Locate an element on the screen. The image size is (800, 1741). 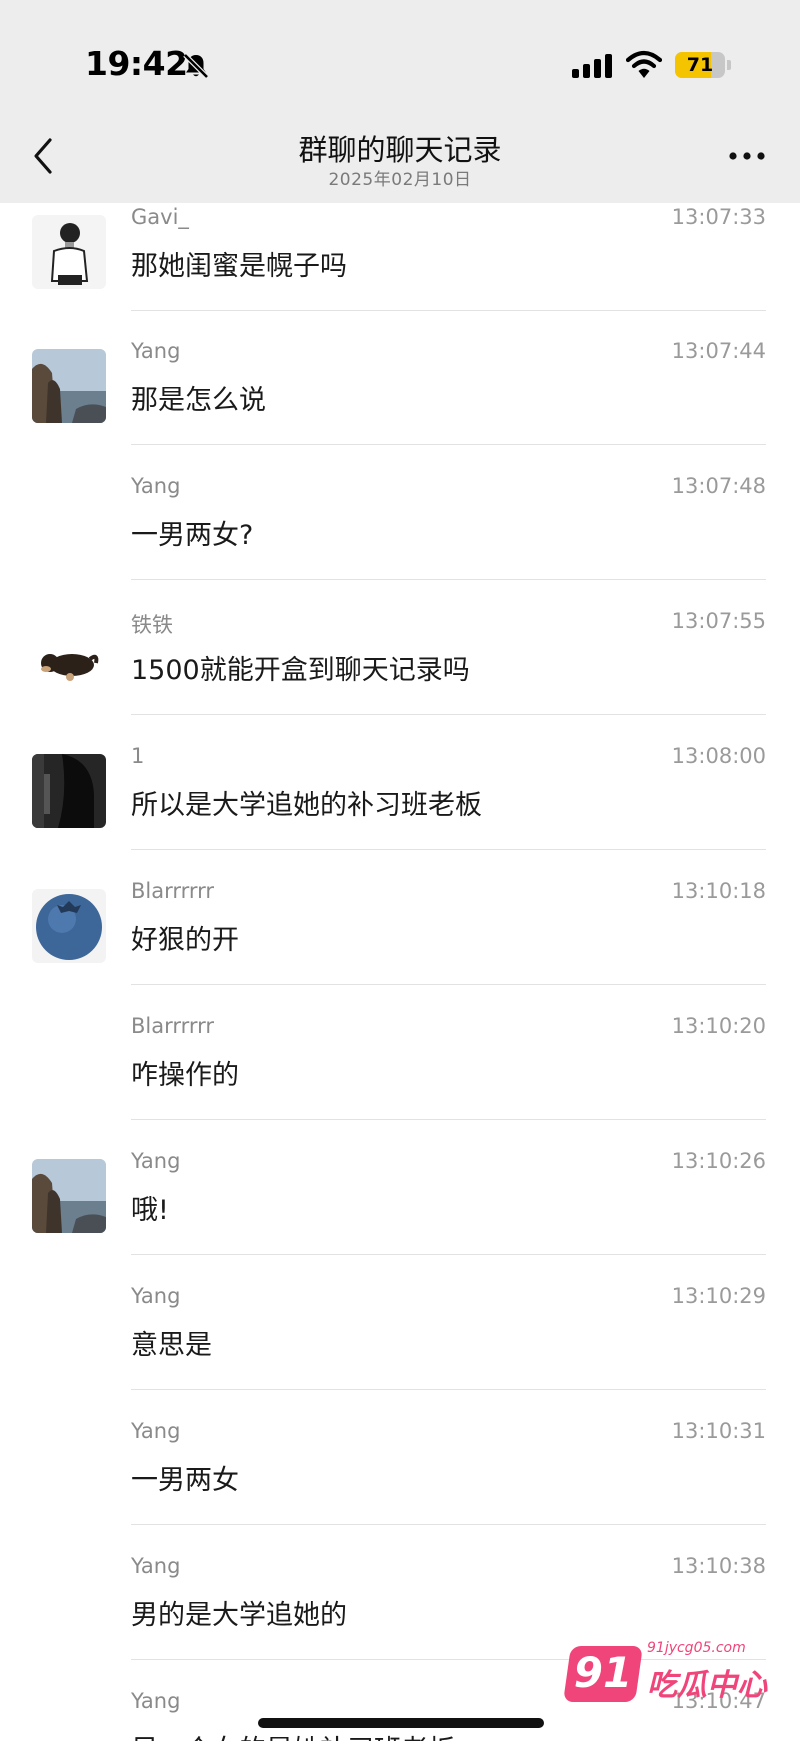
home-indicator is located at coordinates (401, 1723).